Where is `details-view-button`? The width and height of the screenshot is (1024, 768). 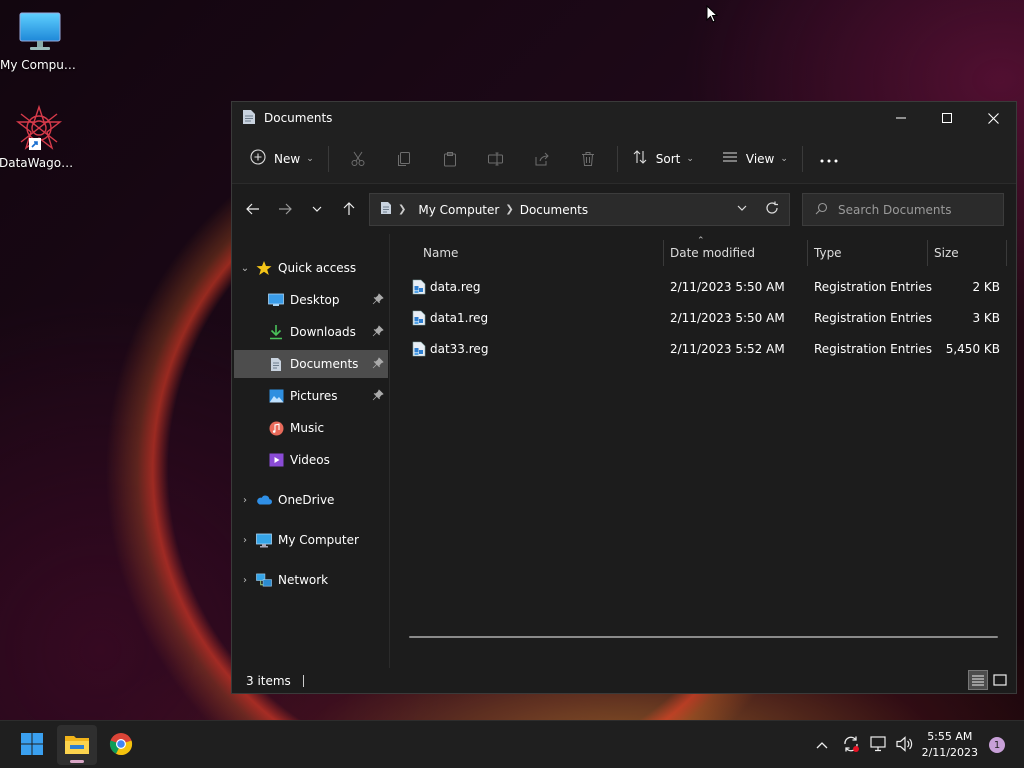
details-view-button is located at coordinates (978, 680).